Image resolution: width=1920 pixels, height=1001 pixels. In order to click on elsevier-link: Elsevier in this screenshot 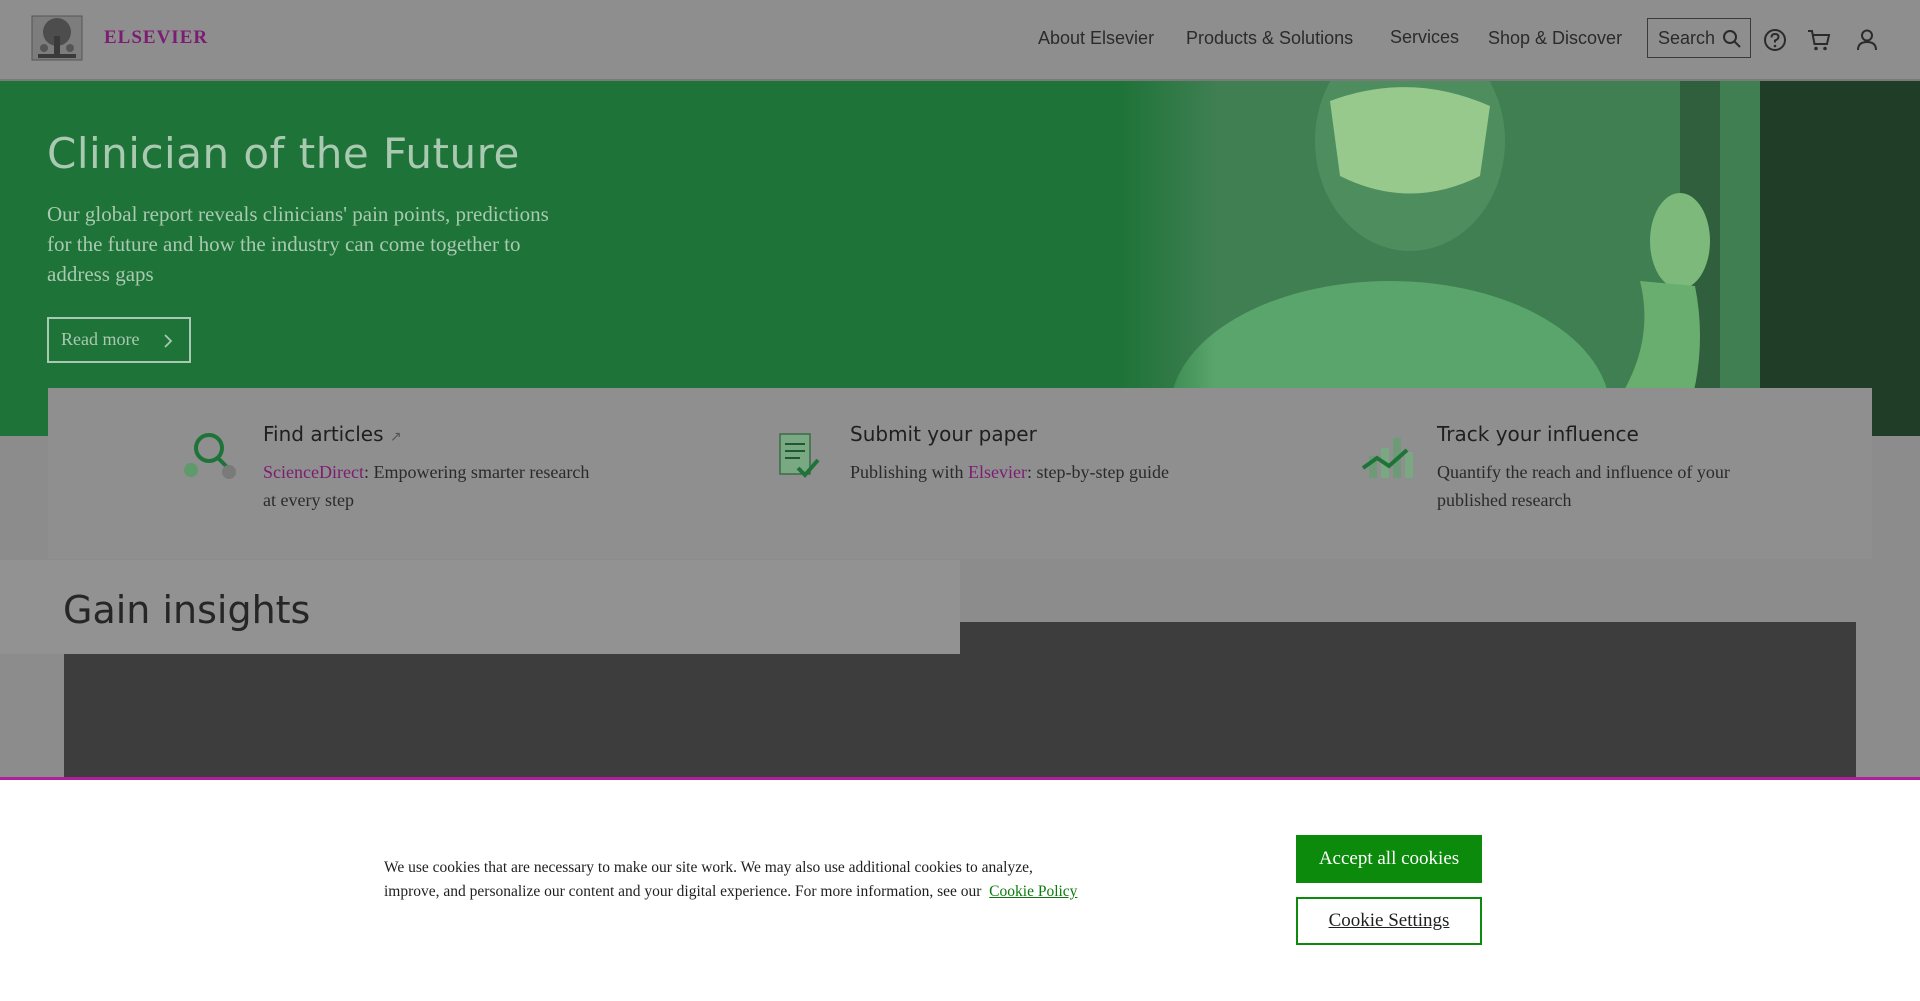, I will do `click(997, 472)`.